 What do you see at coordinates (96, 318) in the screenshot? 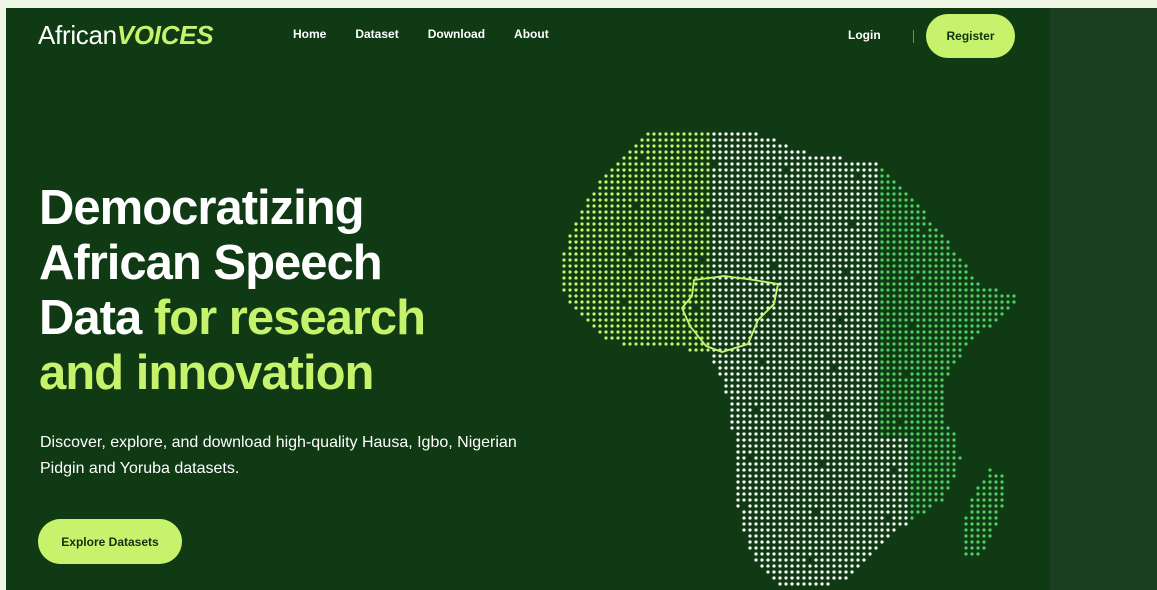
I see `hero-title-line-3: Data` at bounding box center [96, 318].